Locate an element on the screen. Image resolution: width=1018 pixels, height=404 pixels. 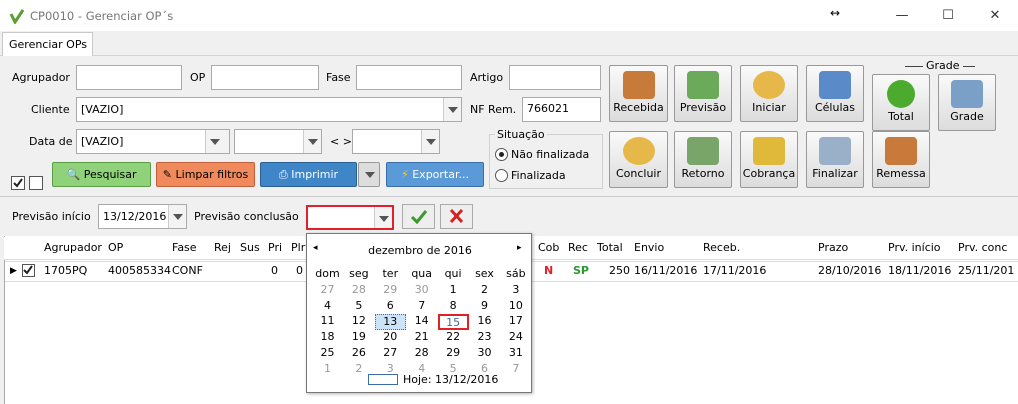
calendar-day: 6 is located at coordinates (390, 307).